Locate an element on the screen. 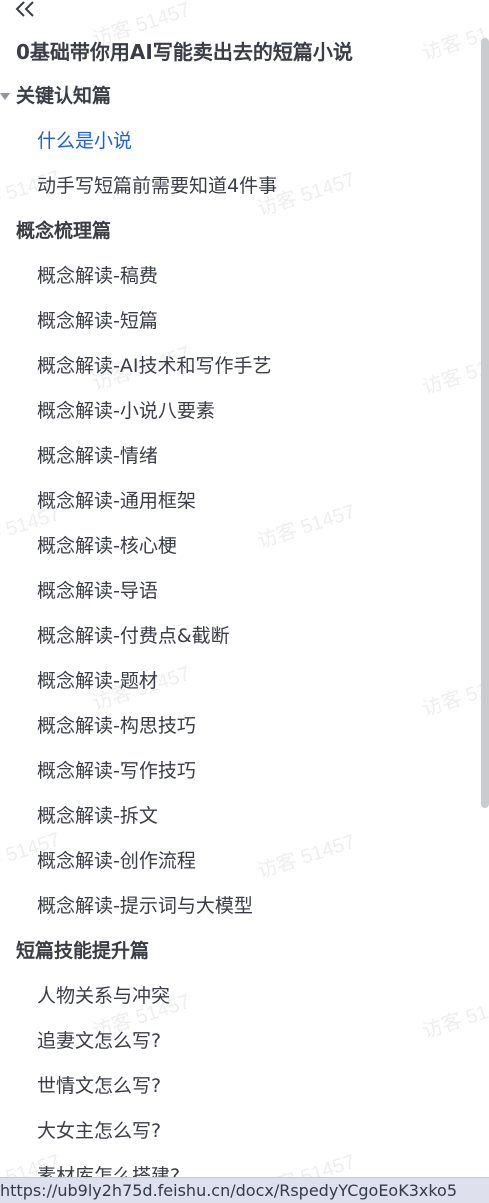  toc-section-skills: 短篇技能提升篇 is located at coordinates (240, 951).